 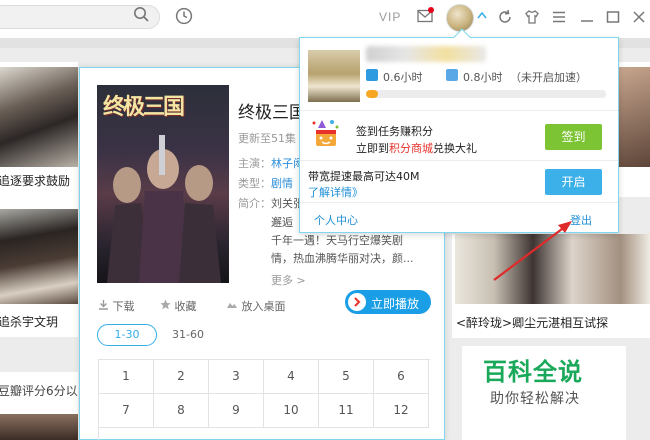 What do you see at coordinates (357, 302) in the screenshot?
I see `play-icon` at bounding box center [357, 302].